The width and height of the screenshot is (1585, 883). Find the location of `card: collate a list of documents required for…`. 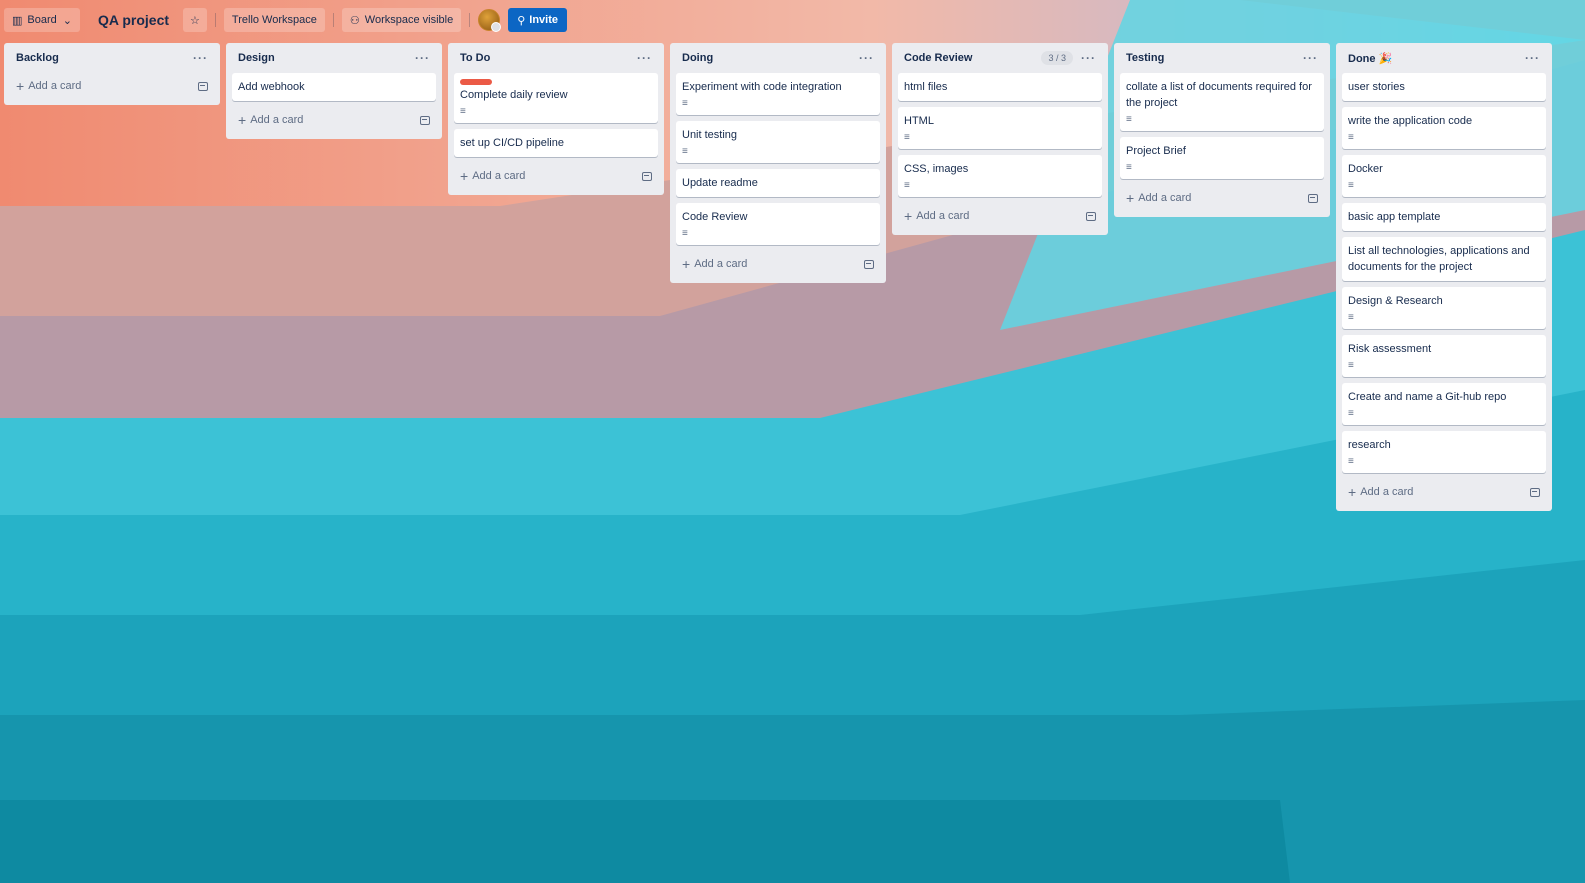

card: collate a list of documents required for… is located at coordinates (1222, 102).